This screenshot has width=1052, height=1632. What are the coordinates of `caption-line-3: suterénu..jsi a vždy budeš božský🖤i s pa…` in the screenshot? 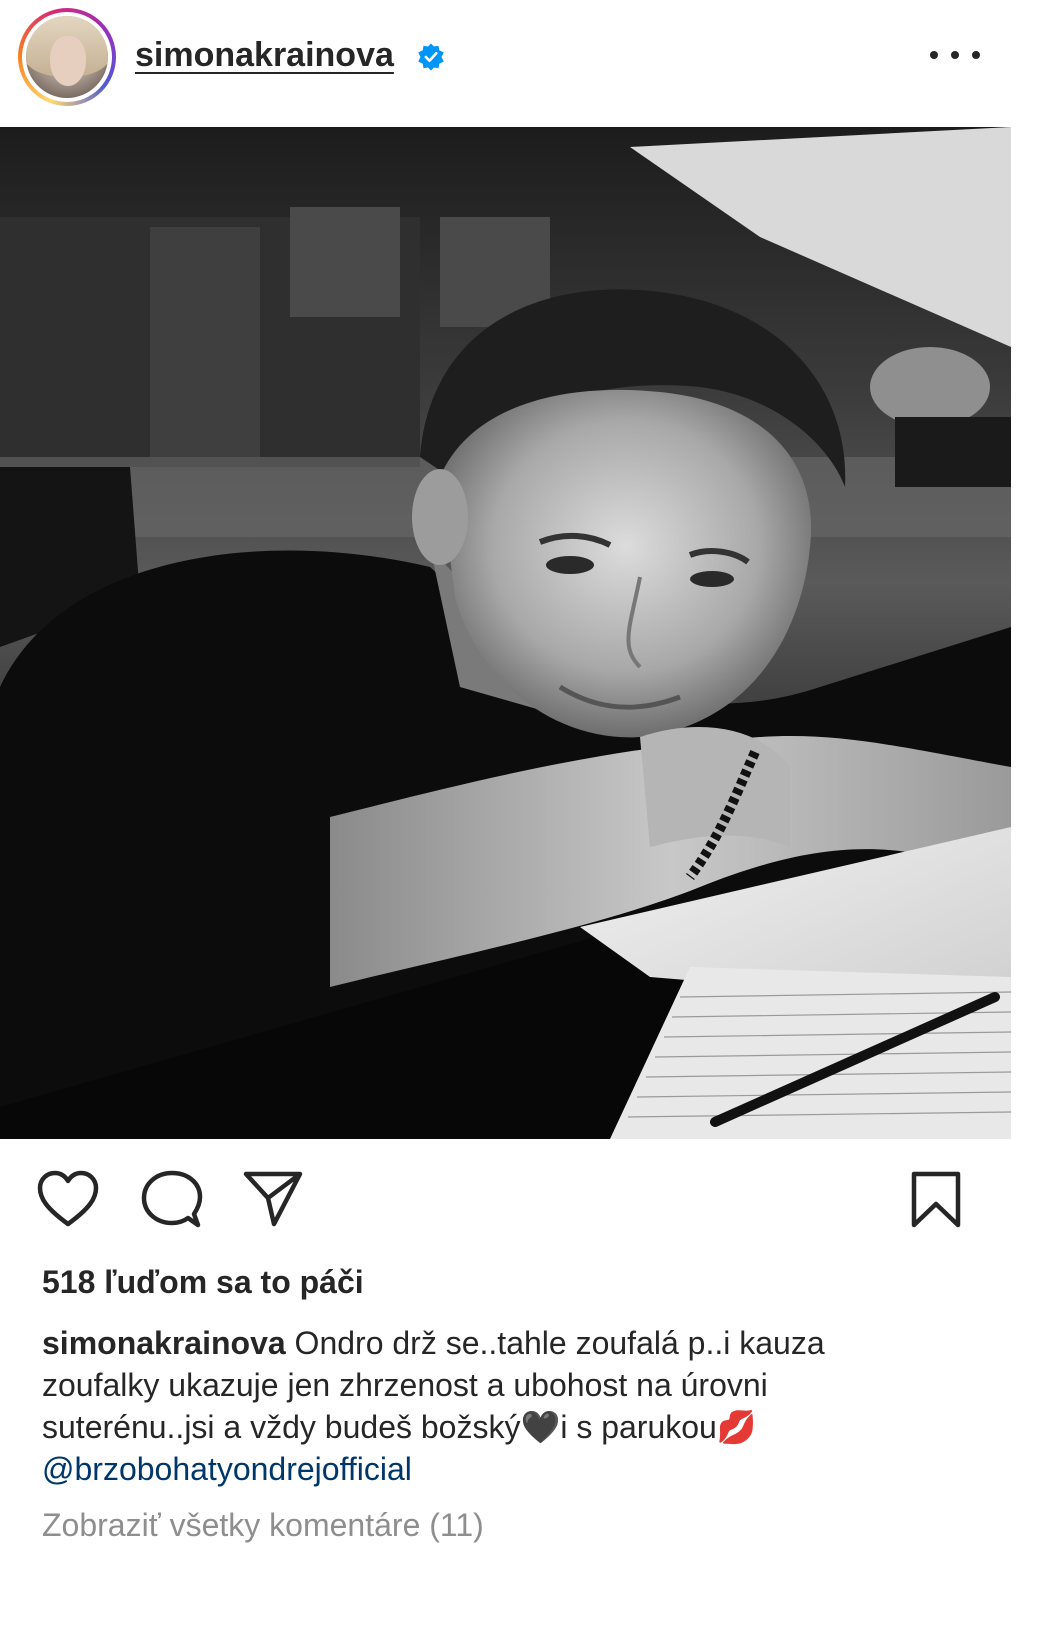 It's located at (492, 1427).